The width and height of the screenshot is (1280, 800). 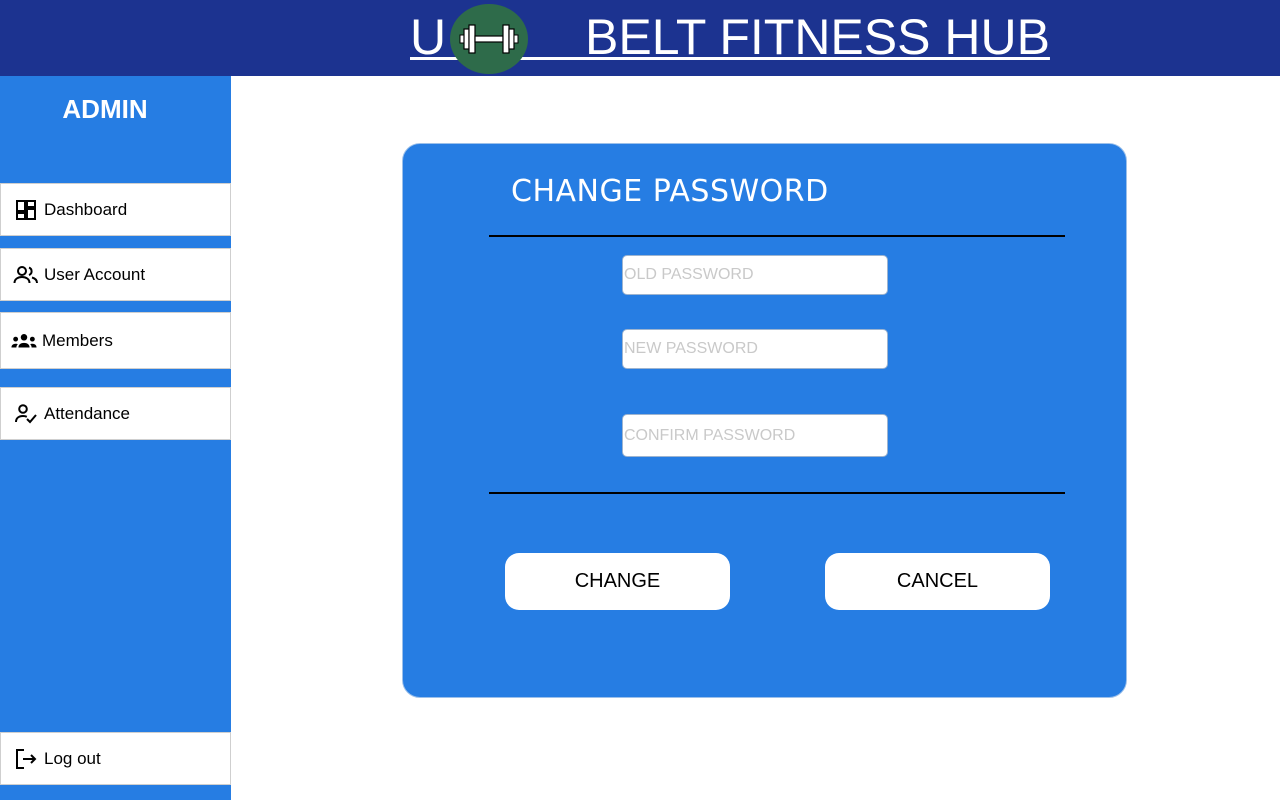 What do you see at coordinates (105, 109) in the screenshot?
I see `sidebar-title: ADMIN` at bounding box center [105, 109].